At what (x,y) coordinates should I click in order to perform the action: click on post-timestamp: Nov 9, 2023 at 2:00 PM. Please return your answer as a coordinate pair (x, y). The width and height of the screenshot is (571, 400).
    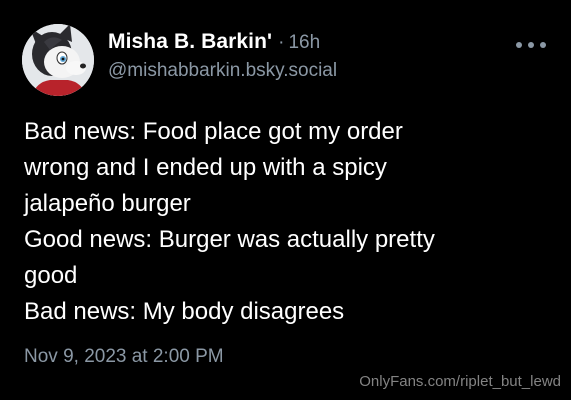
    Looking at the image, I should click on (124, 357).